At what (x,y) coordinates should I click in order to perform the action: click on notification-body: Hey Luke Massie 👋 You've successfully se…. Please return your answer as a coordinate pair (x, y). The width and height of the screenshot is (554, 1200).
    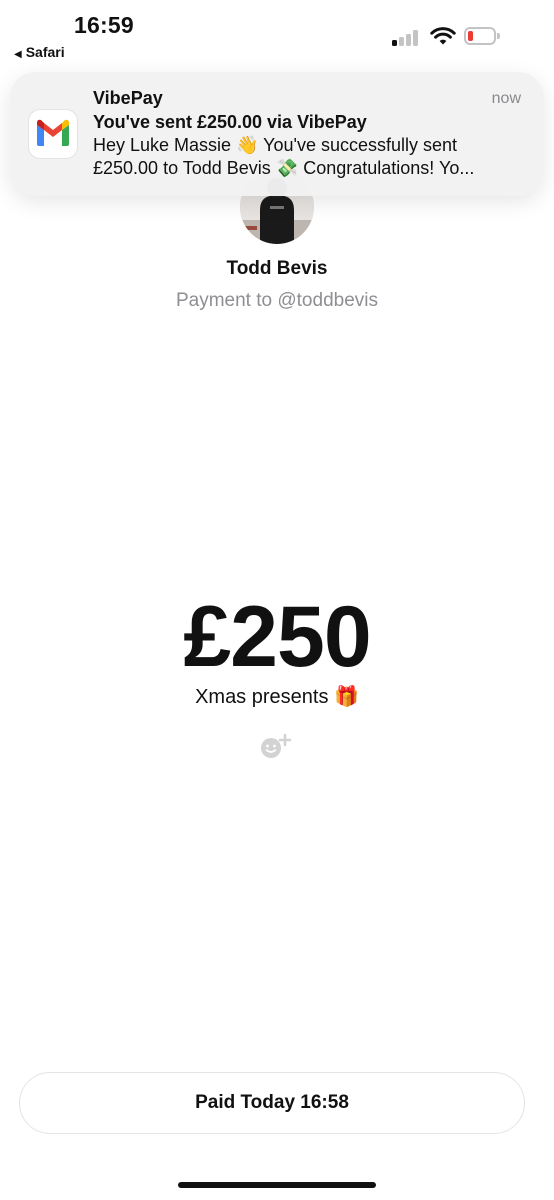
    Looking at the image, I should click on (309, 157).